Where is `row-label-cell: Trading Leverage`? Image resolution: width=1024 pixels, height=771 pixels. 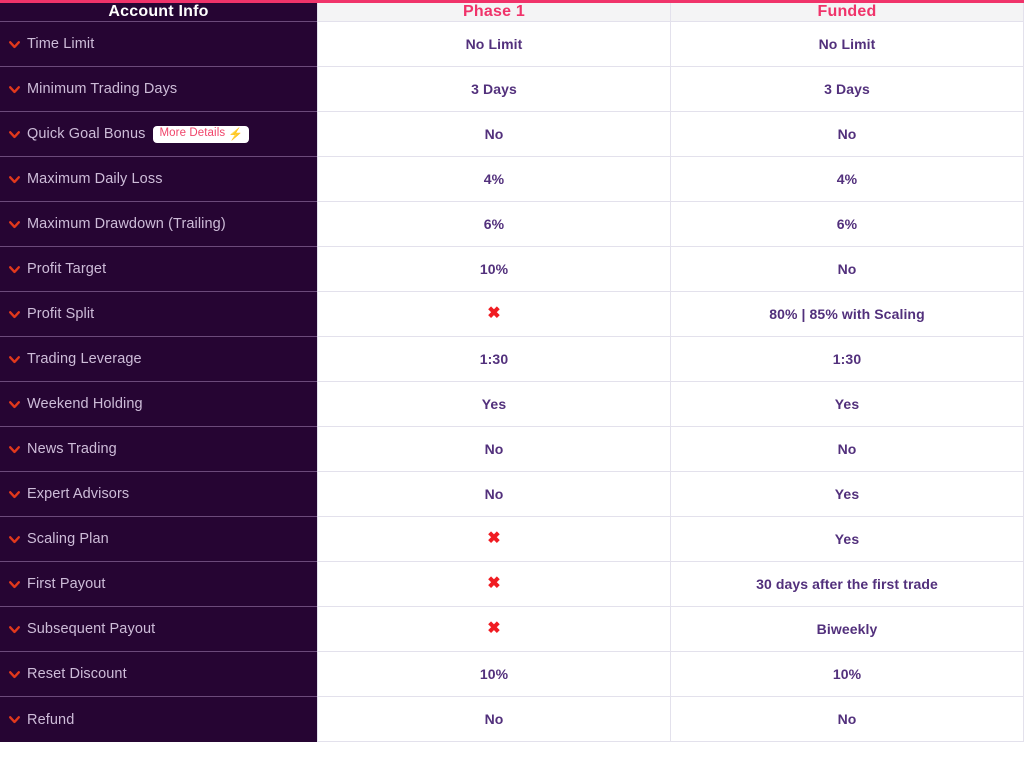 row-label-cell: Trading Leverage is located at coordinates (158, 359).